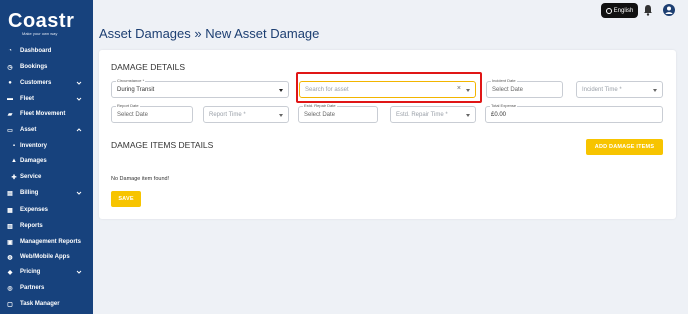 The width and height of the screenshot is (688, 314). I want to click on add-damage-items-button: ADD DAMAGE ITEMS, so click(624, 147).